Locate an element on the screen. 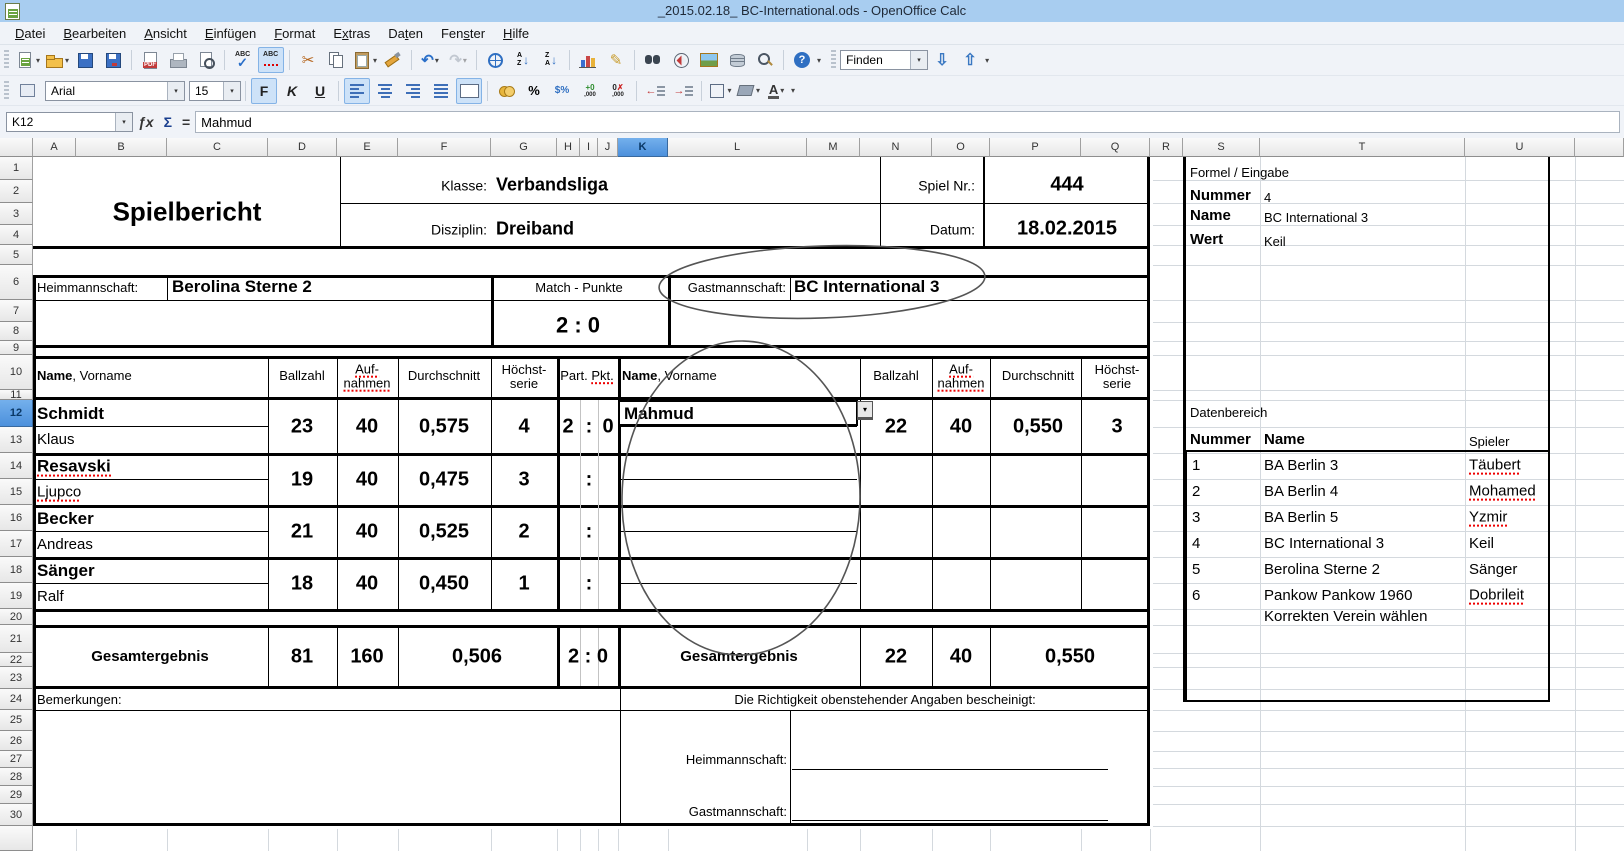  menu-datei: Datei is located at coordinates (30, 33).